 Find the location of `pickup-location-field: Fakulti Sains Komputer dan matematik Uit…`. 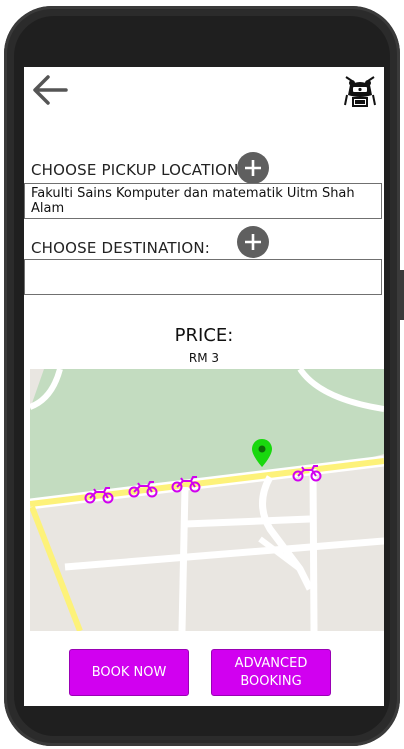

pickup-location-field: Fakulti Sains Komputer dan matematik Uit… is located at coordinates (203, 201).